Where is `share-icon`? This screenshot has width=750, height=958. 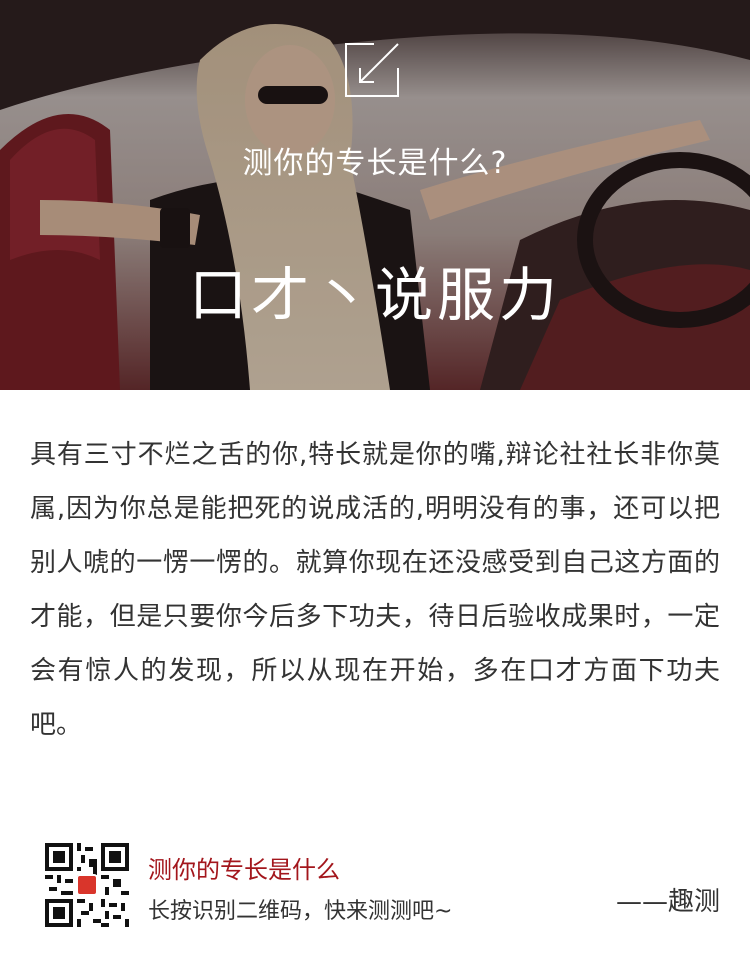
share-icon is located at coordinates (372, 70).